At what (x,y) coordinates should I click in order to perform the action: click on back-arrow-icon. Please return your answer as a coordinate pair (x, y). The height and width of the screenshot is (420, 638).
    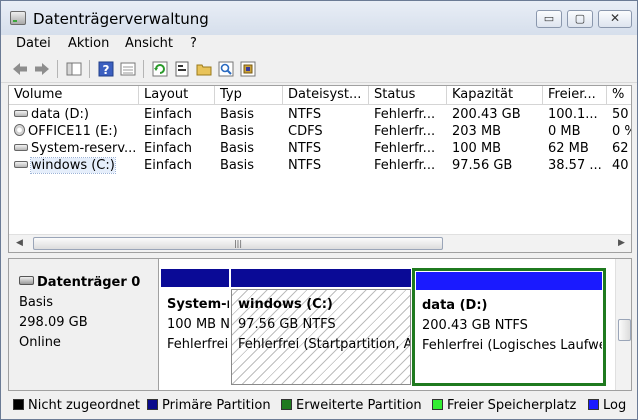
    Looking at the image, I should click on (20, 69).